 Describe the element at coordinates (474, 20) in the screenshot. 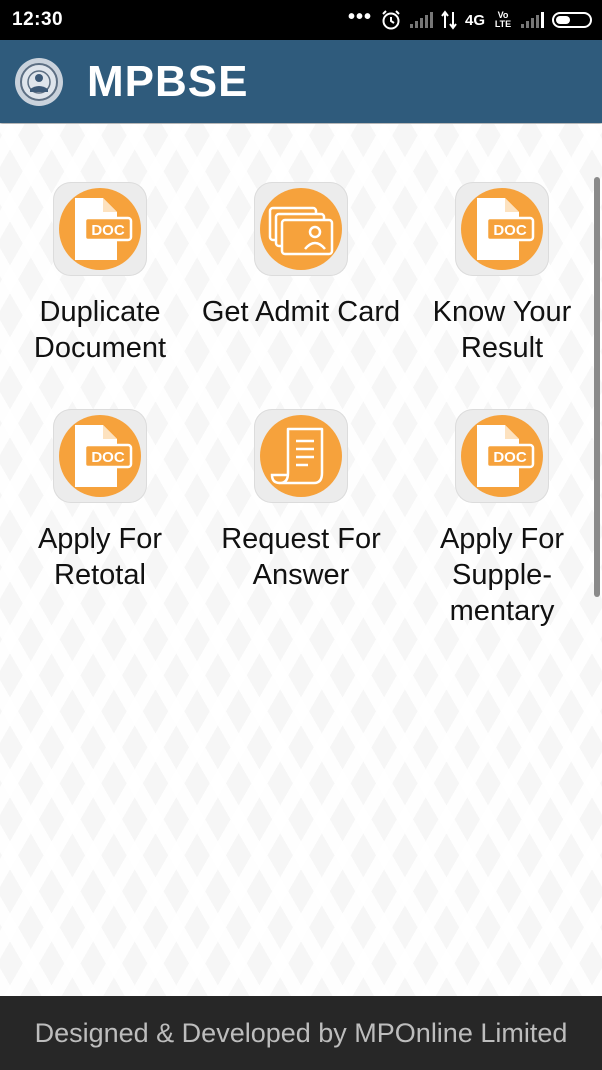

I see `network-type: 4G` at that location.